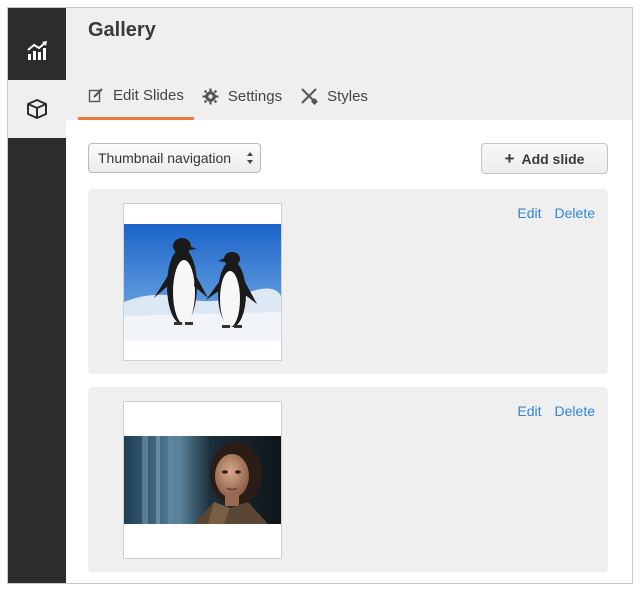 Image resolution: width=640 pixels, height=591 pixels. I want to click on tab-settings: Settings, so click(242, 96).